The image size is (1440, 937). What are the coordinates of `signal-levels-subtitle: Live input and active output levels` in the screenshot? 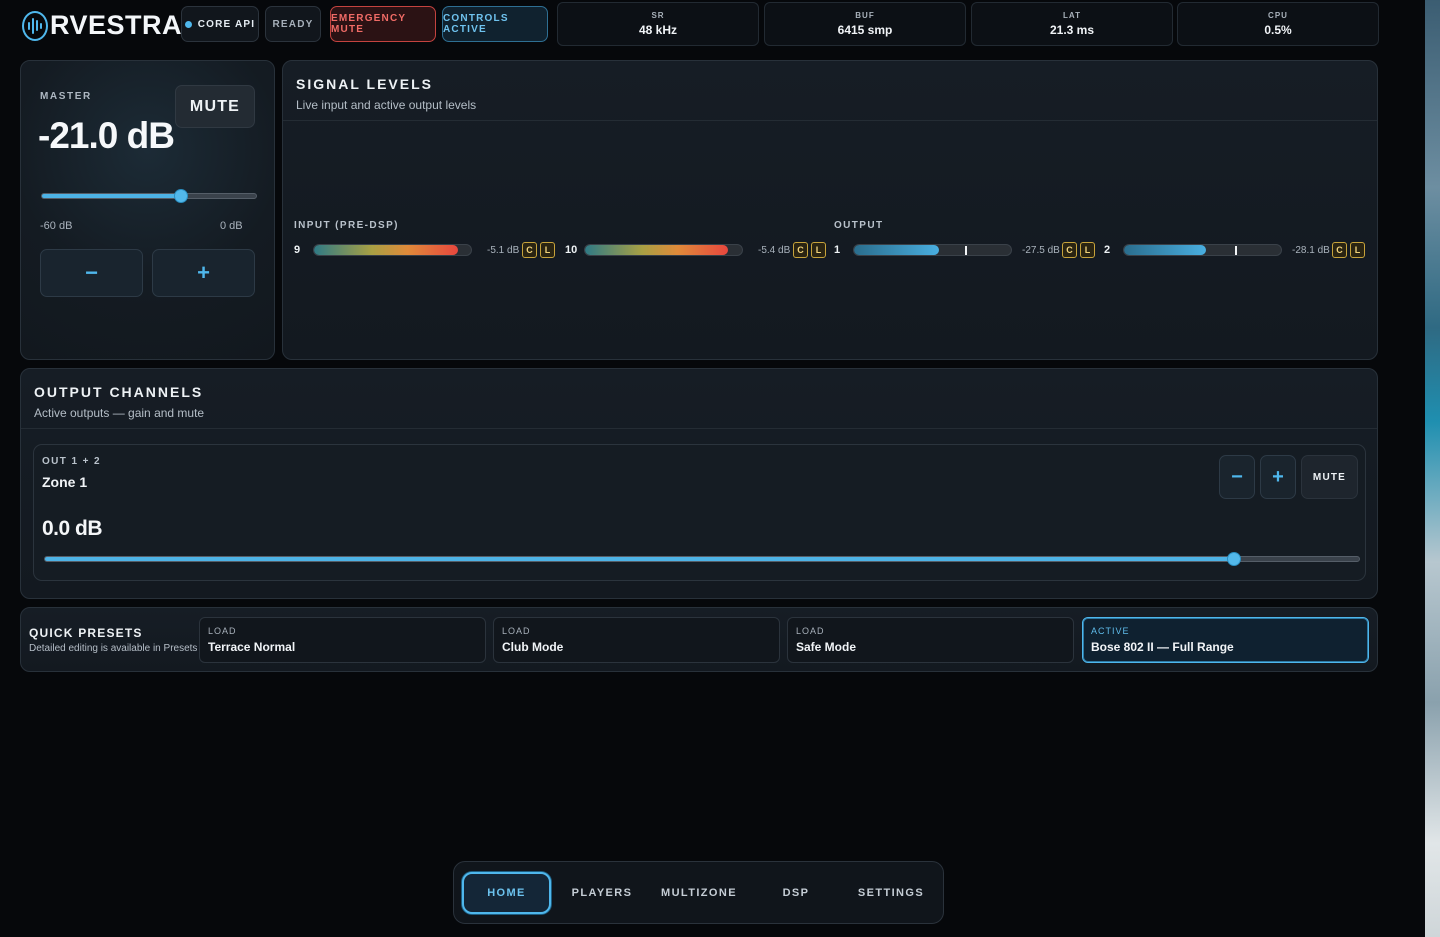 It's located at (386, 105).